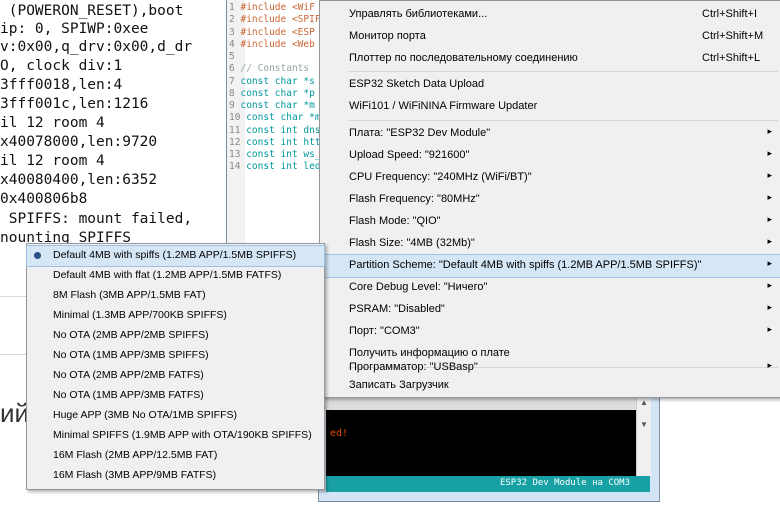 The height and width of the screenshot is (518, 780). I want to click on serial-line: 0x400806b8, so click(44, 199).